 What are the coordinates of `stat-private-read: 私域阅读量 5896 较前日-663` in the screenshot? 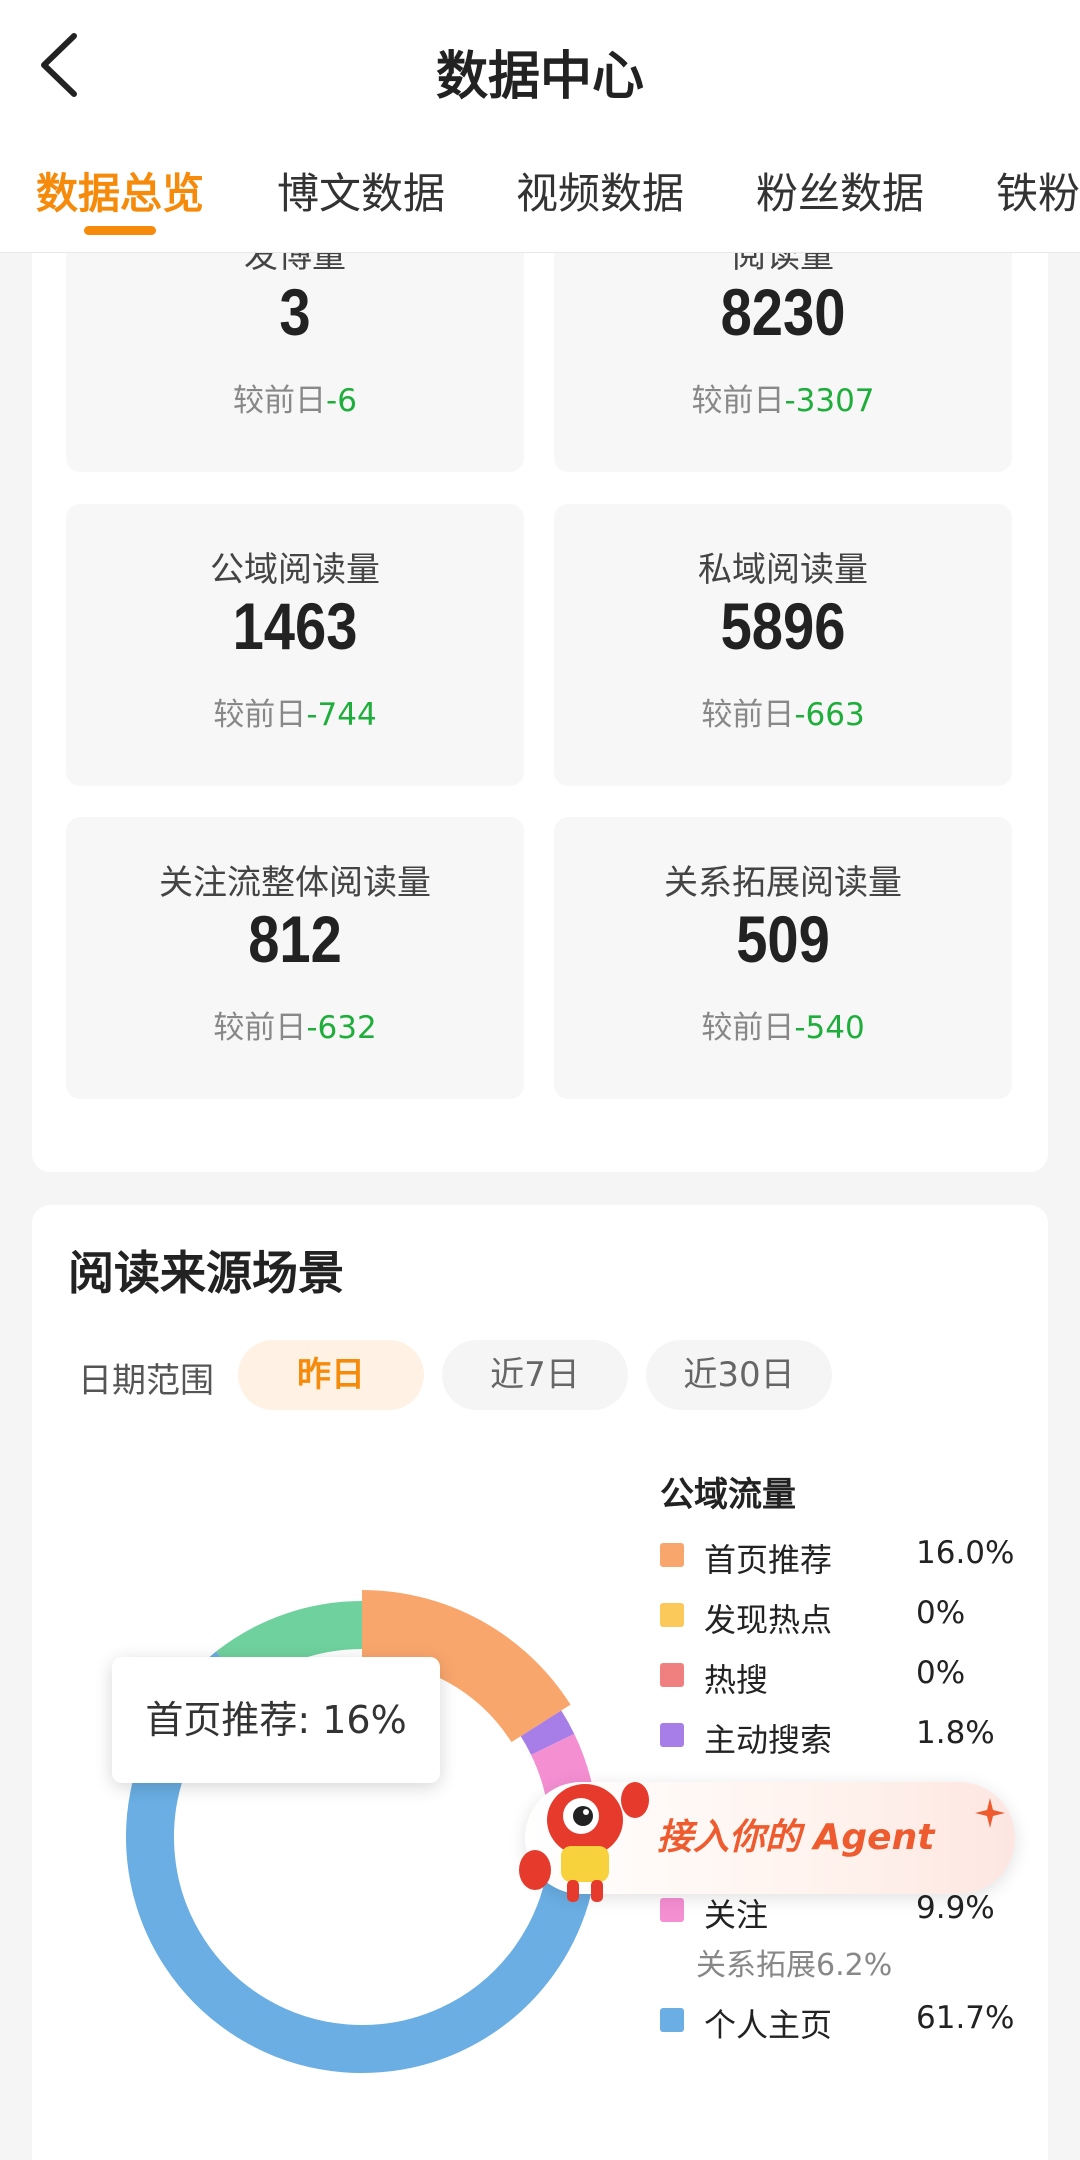 It's located at (783, 645).